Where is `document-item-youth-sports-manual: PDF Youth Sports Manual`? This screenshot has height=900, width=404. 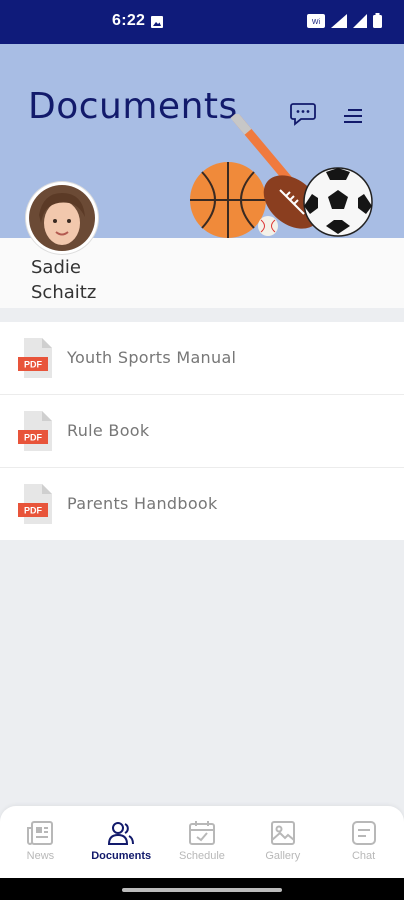 document-item-youth-sports-manual: PDF Youth Sports Manual is located at coordinates (202, 358).